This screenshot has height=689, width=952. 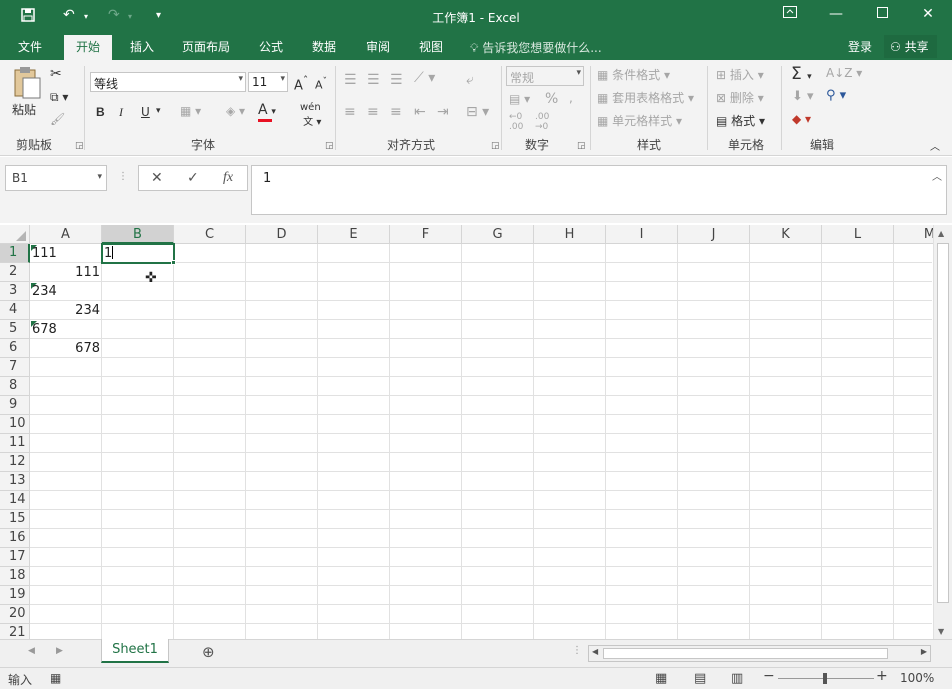 I want to click on row-header-17: 17, so click(x=15, y=557).